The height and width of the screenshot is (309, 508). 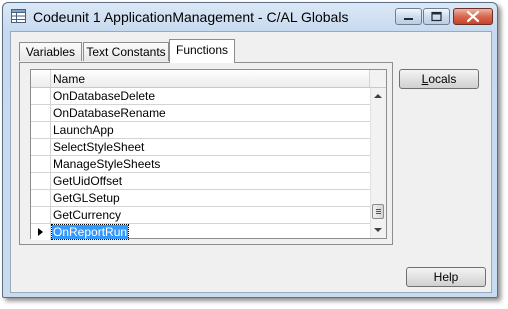 What do you see at coordinates (41, 78) in the screenshot?
I see `header-corner` at bounding box center [41, 78].